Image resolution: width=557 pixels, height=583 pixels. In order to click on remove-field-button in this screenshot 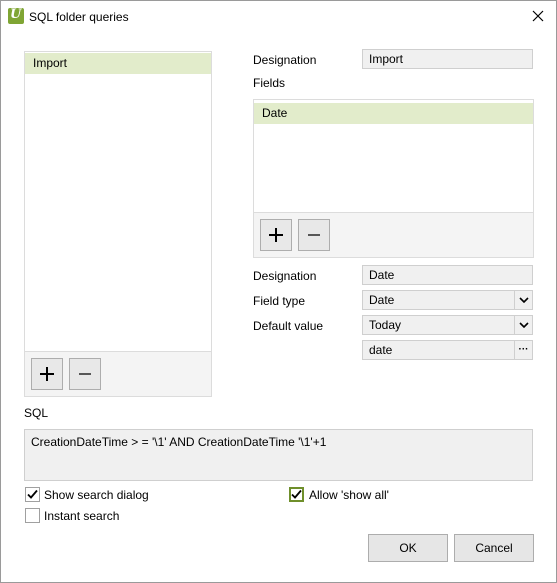, I will do `click(314, 235)`.